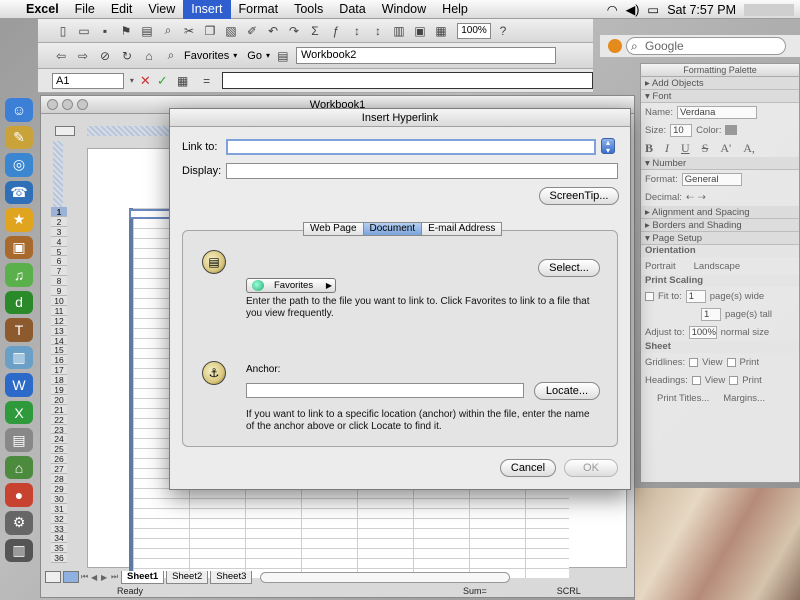 The width and height of the screenshot is (800, 600). What do you see at coordinates (59, 558) in the screenshot?
I see `row-header: 36` at bounding box center [59, 558].